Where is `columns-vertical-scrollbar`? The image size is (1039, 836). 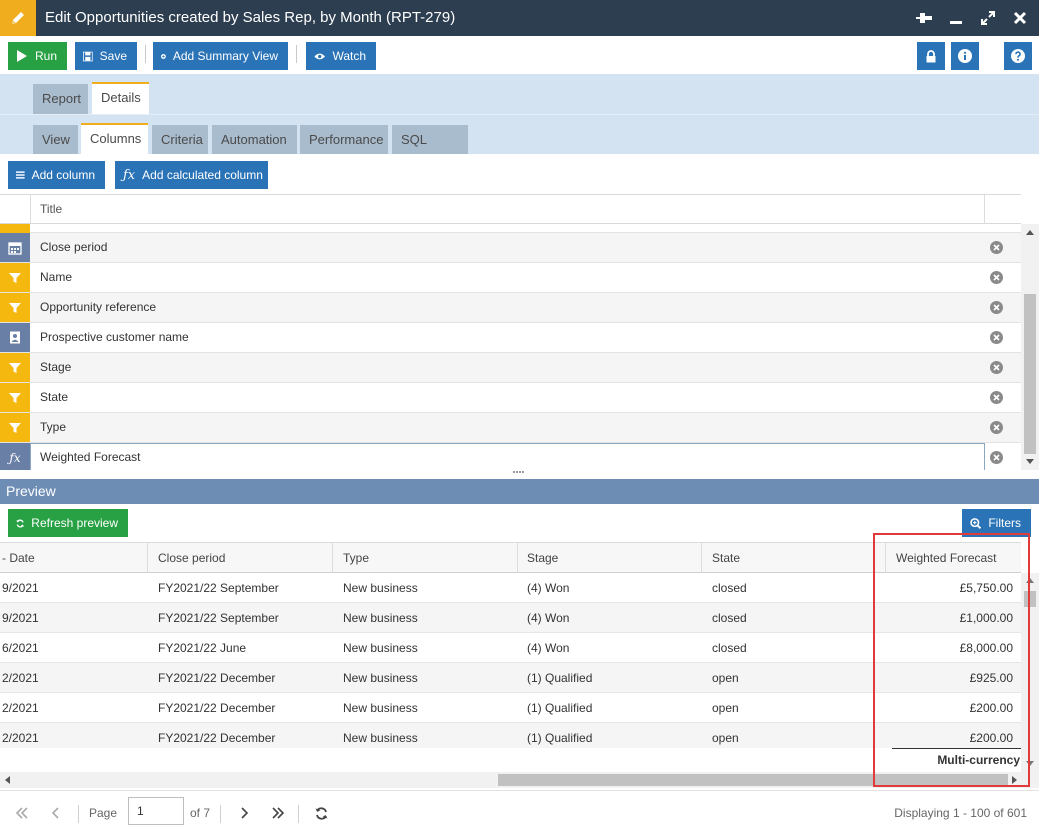
columns-vertical-scrollbar is located at coordinates (1030, 347).